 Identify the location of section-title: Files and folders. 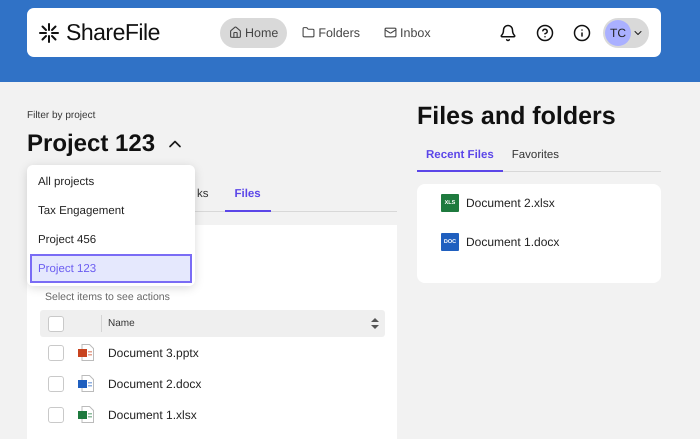
(517, 116).